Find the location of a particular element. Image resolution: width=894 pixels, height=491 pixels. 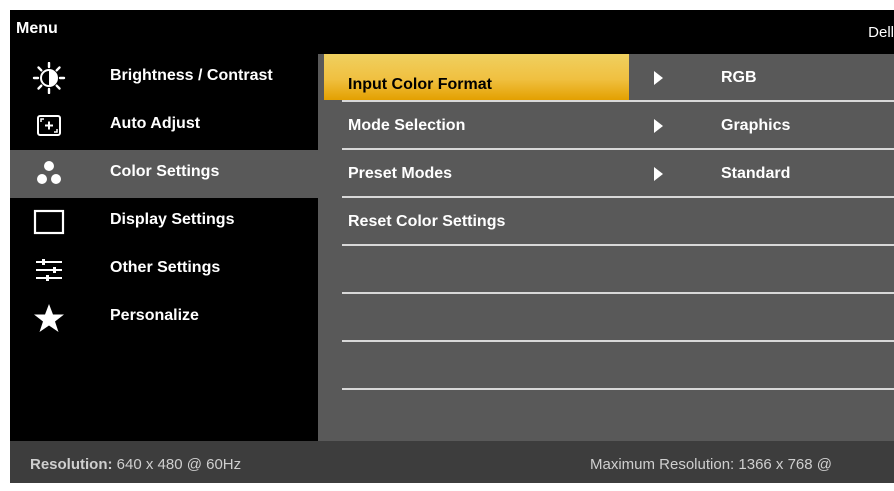

sidebar-item-label: Color Settings is located at coordinates (165, 171).